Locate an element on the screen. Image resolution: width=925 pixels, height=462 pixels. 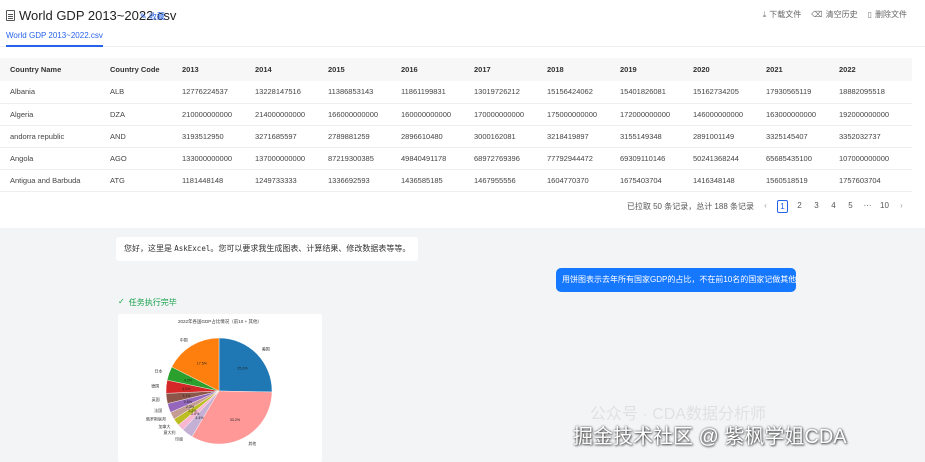
table-cell: 15156424062 is located at coordinates (573, 92).